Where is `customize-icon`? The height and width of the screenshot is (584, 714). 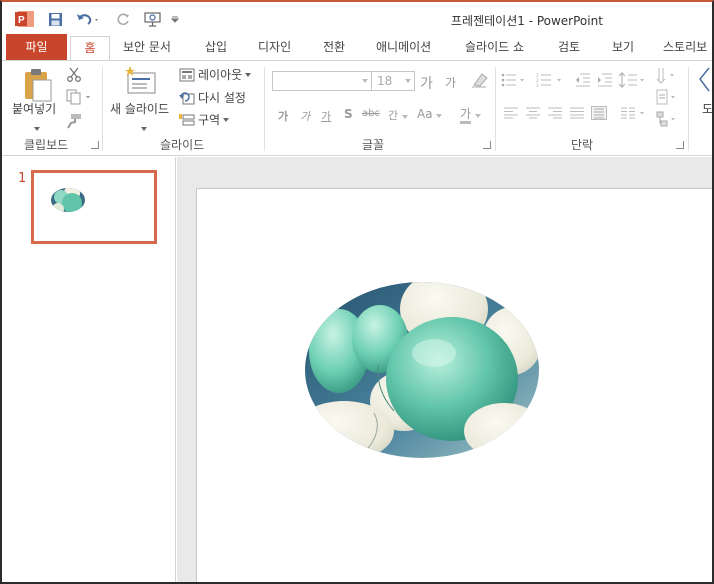 customize-icon is located at coordinates (175, 19).